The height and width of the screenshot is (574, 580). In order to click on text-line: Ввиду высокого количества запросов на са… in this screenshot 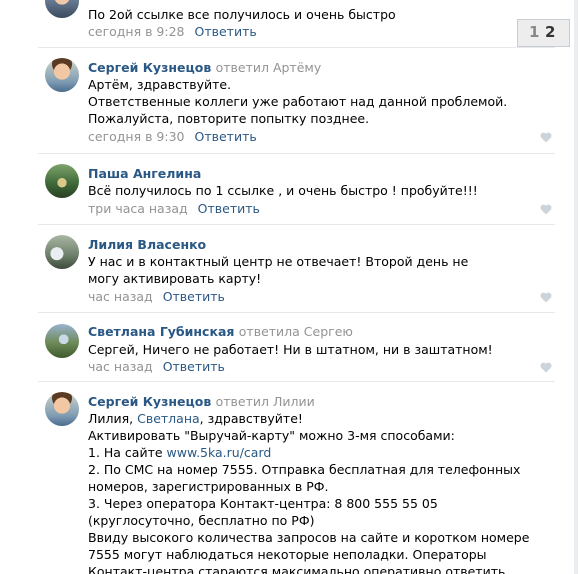, I will do `click(309, 552)`.